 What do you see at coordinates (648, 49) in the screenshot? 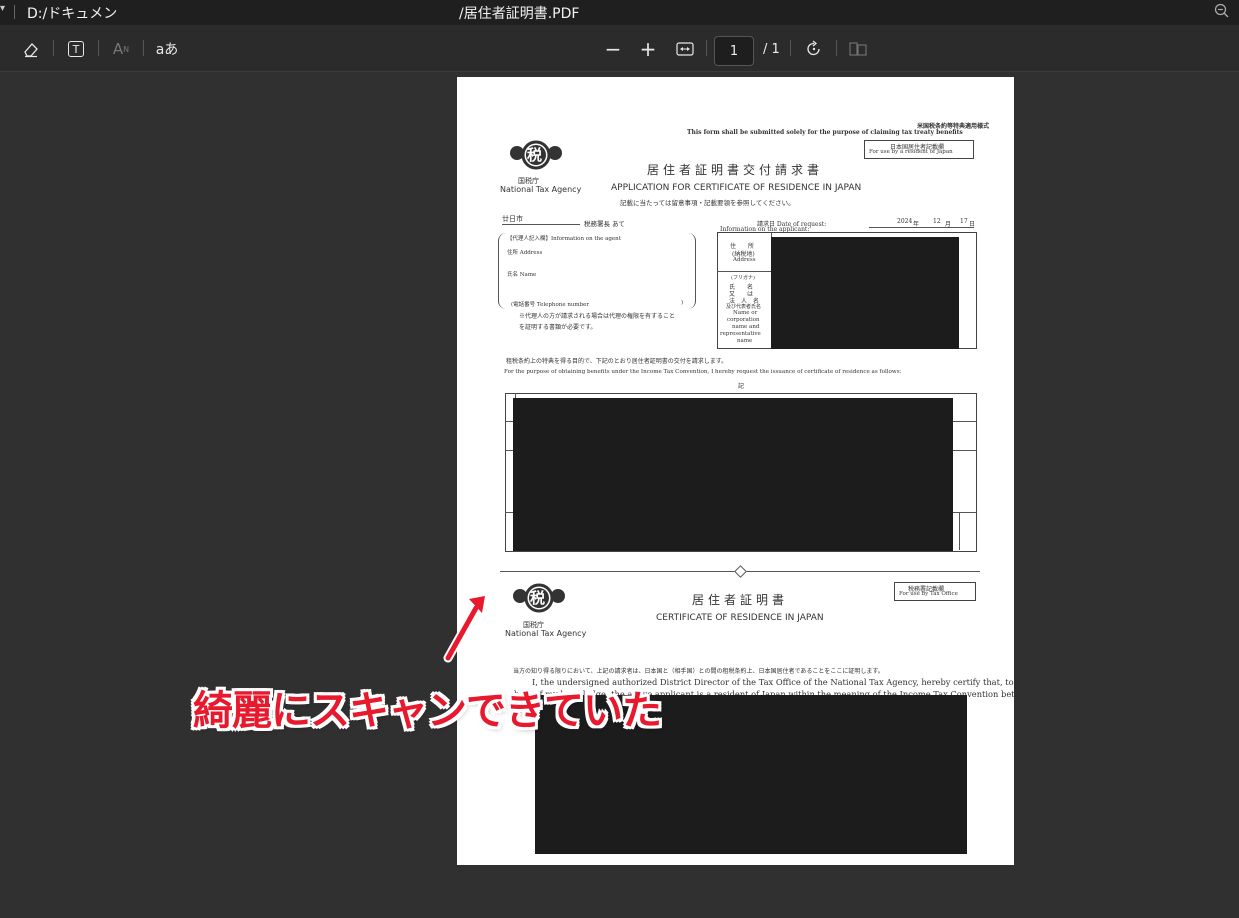
I see `zoom-in-button: +` at bounding box center [648, 49].